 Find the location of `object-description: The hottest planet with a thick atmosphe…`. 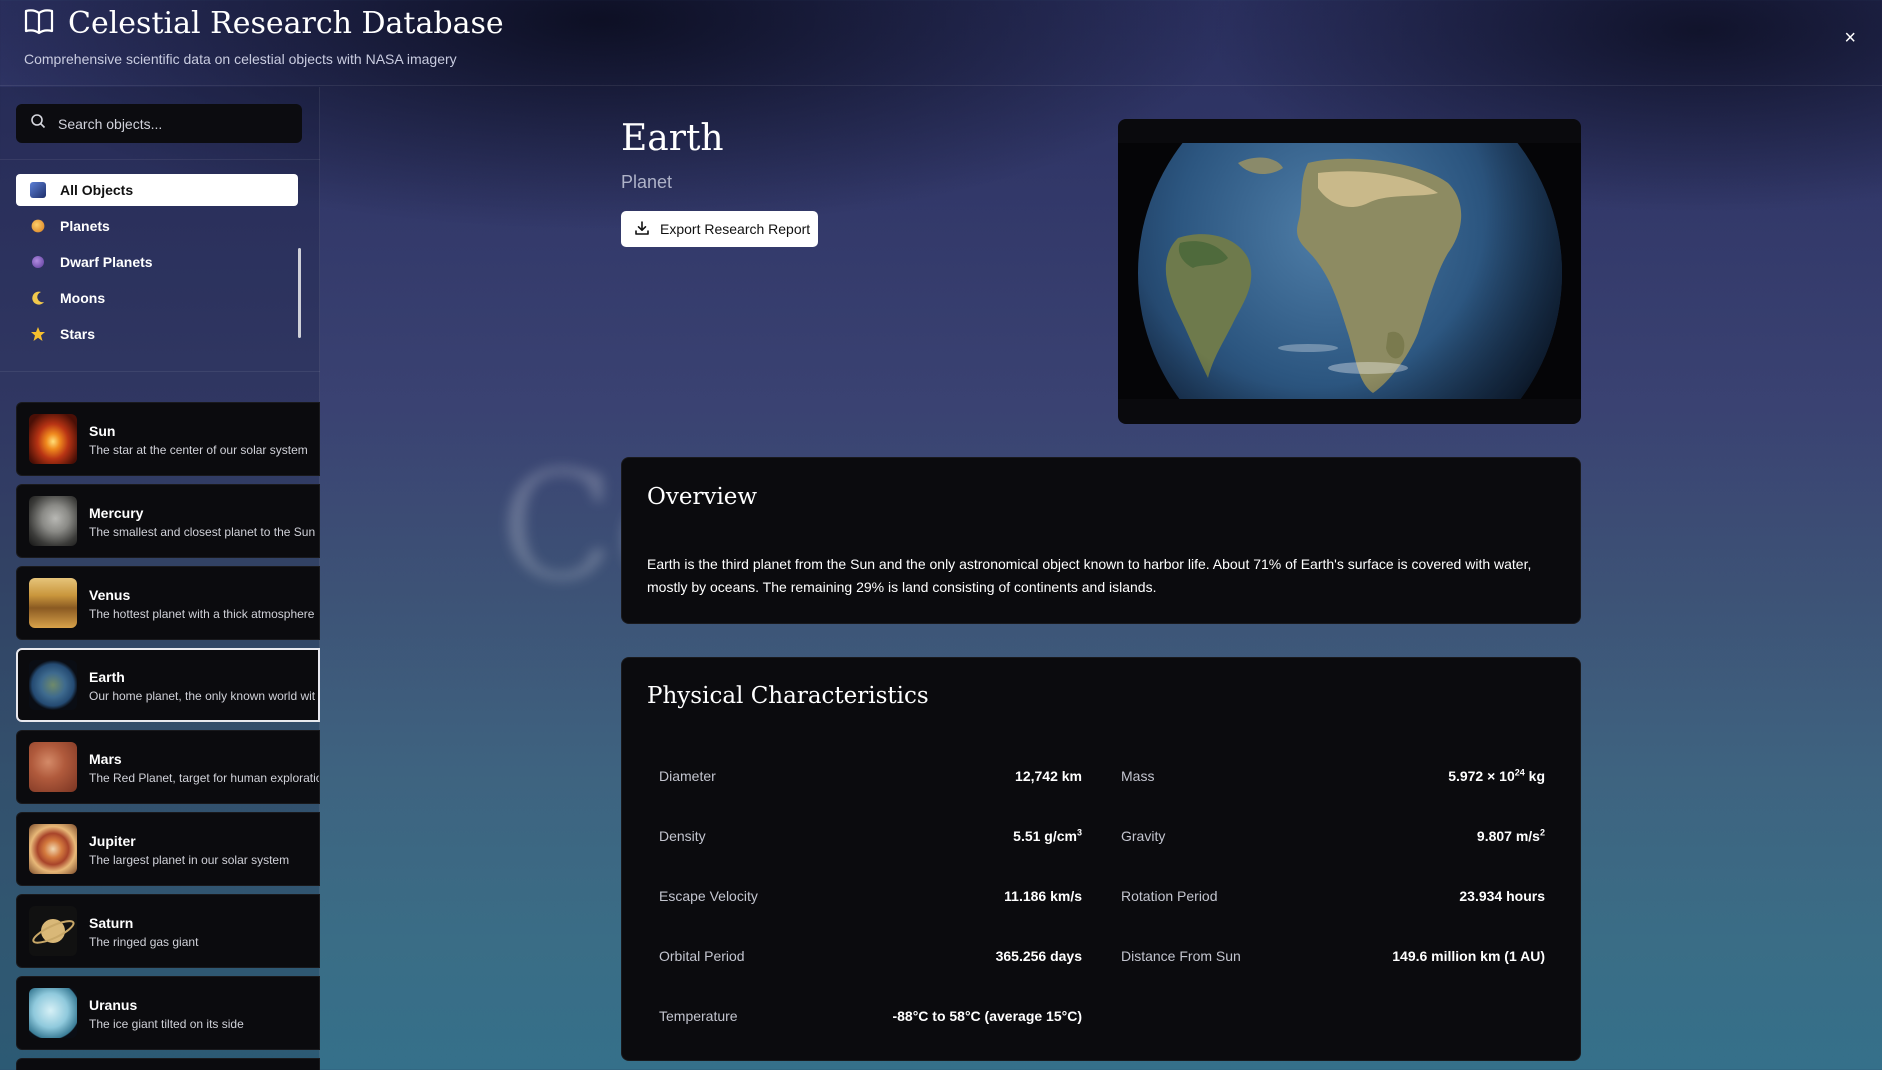

object-description: The hottest planet with a thick atmosphe… is located at coordinates (202, 614).